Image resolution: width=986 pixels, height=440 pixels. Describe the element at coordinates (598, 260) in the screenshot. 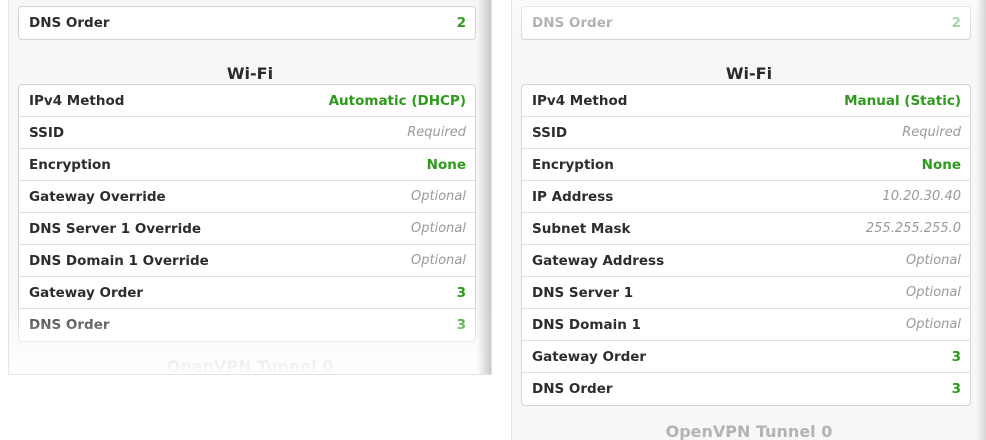

I see `gateway-address-label: Gateway Address` at that location.